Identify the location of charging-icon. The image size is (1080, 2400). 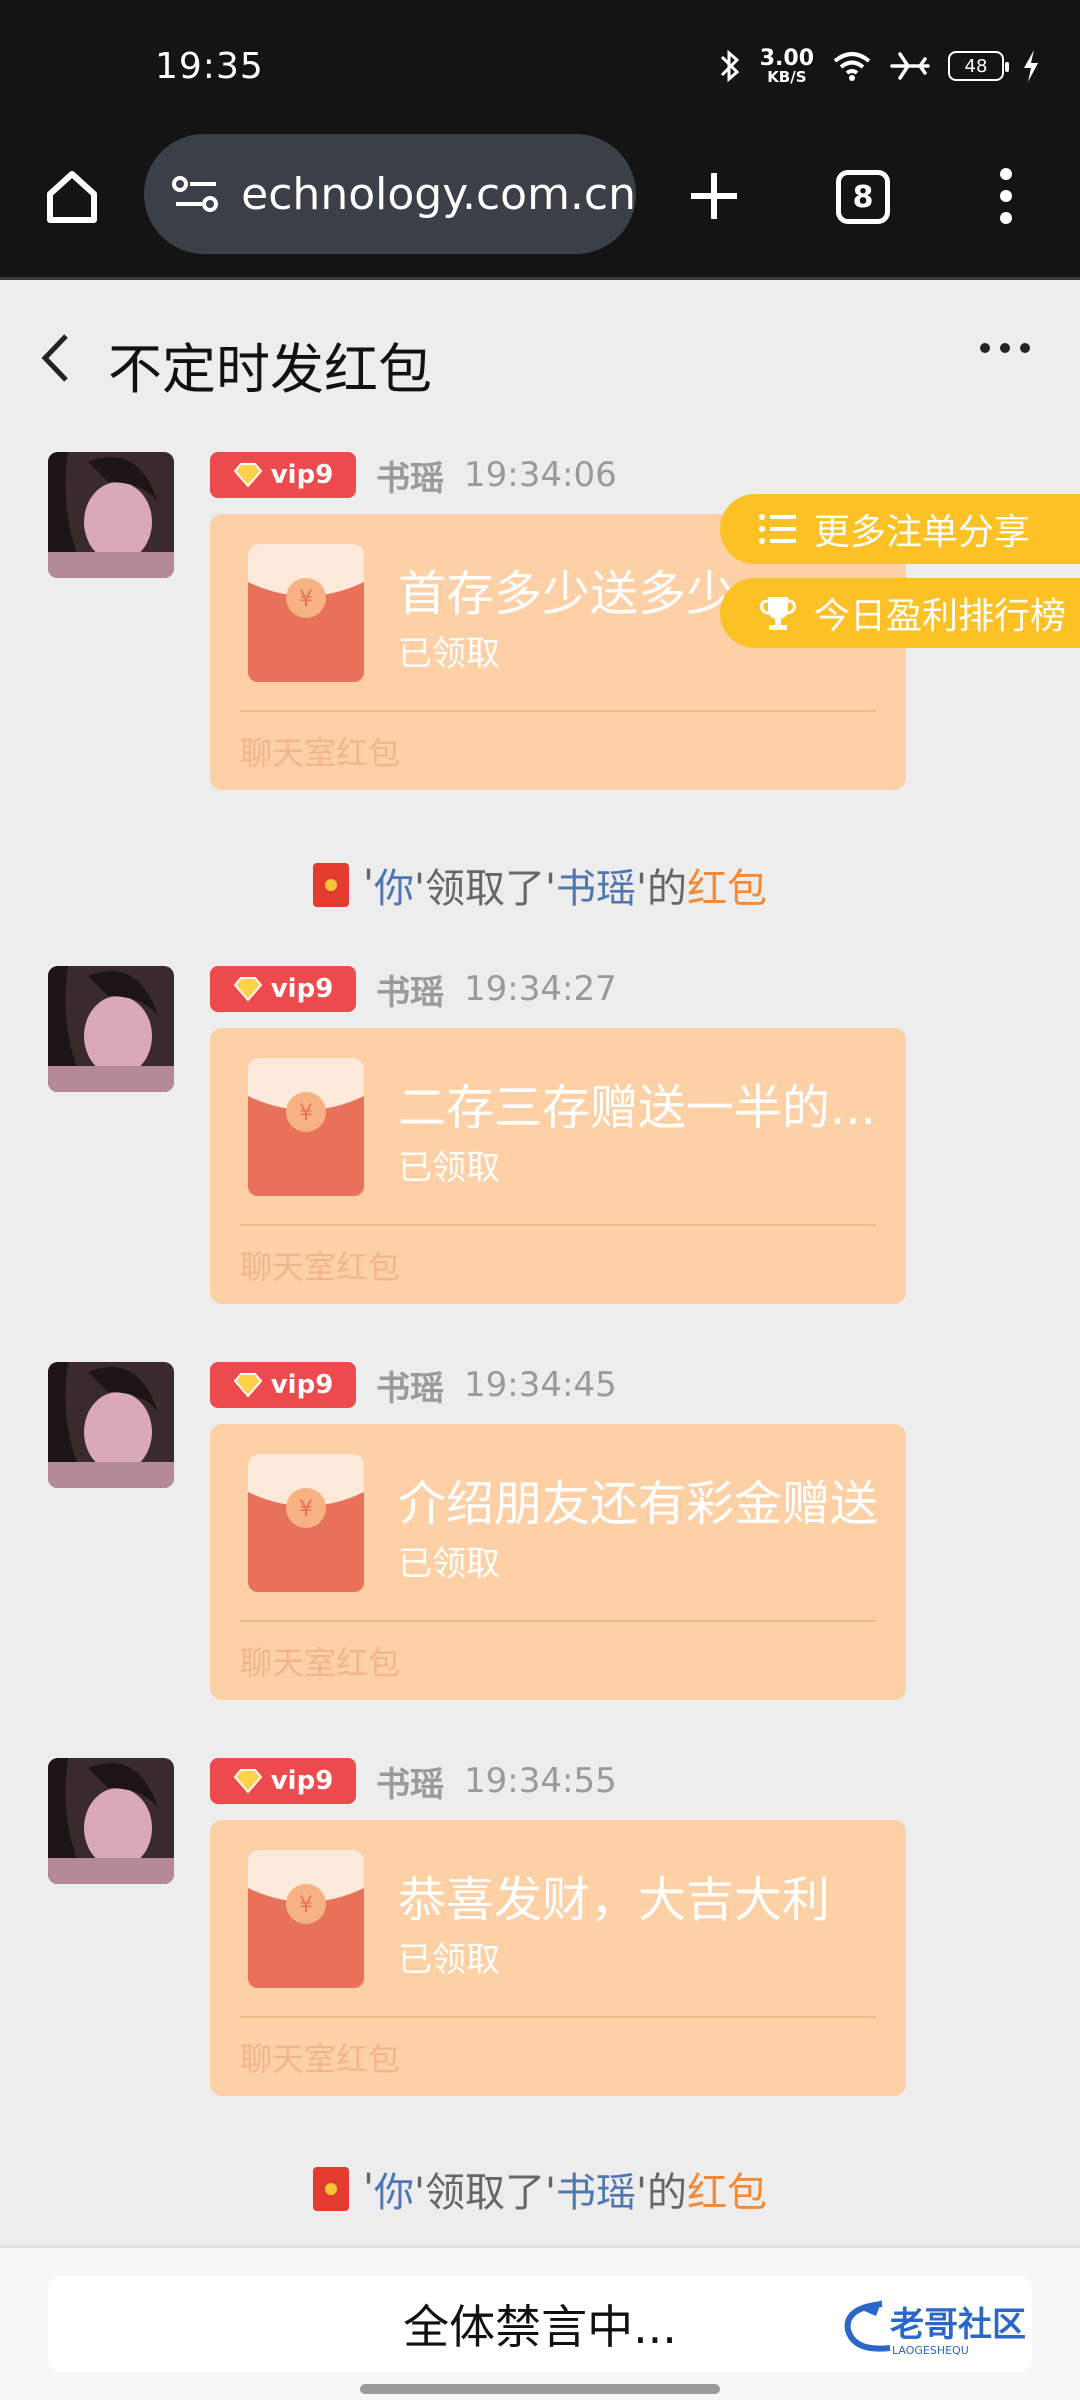
(1031, 66).